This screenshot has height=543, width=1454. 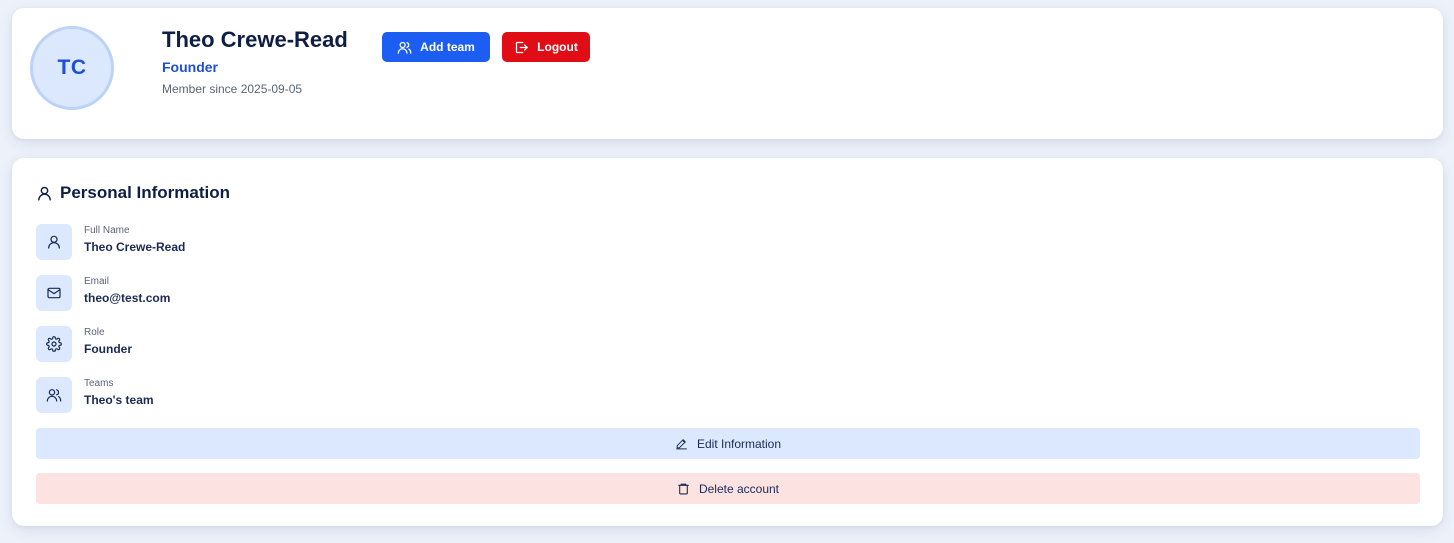 What do you see at coordinates (447, 47) in the screenshot?
I see `add-team-label: Add team` at bounding box center [447, 47].